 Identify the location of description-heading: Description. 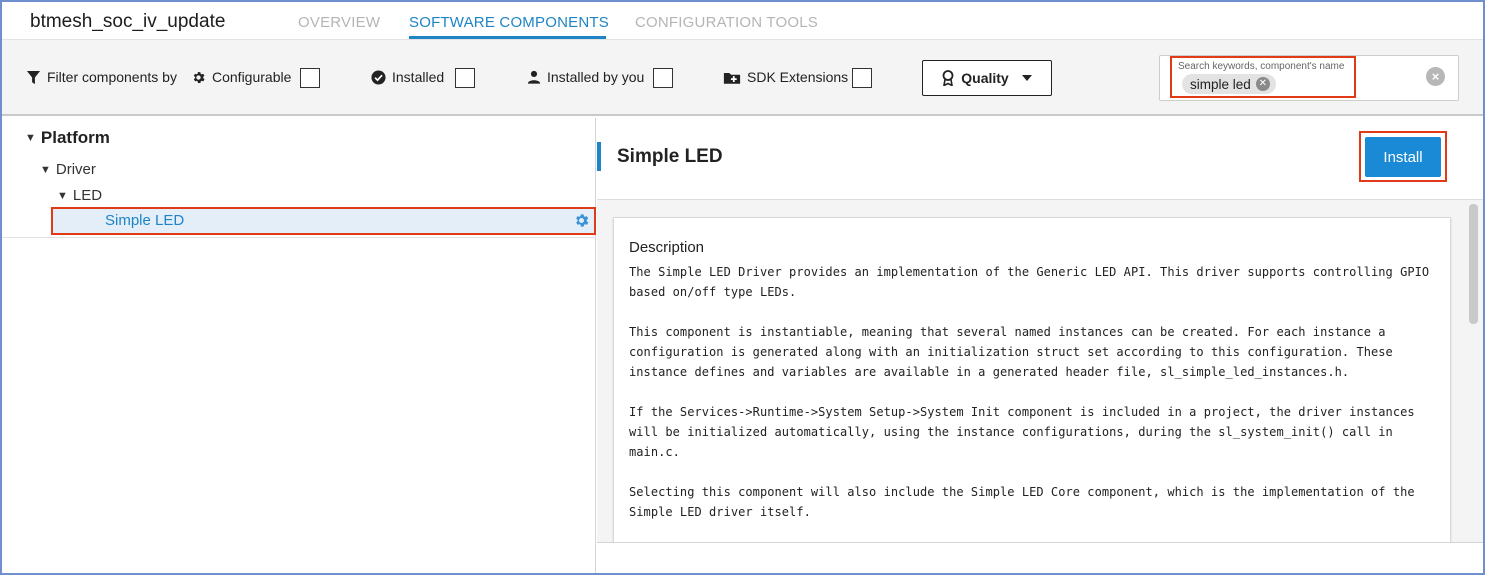
(667, 247).